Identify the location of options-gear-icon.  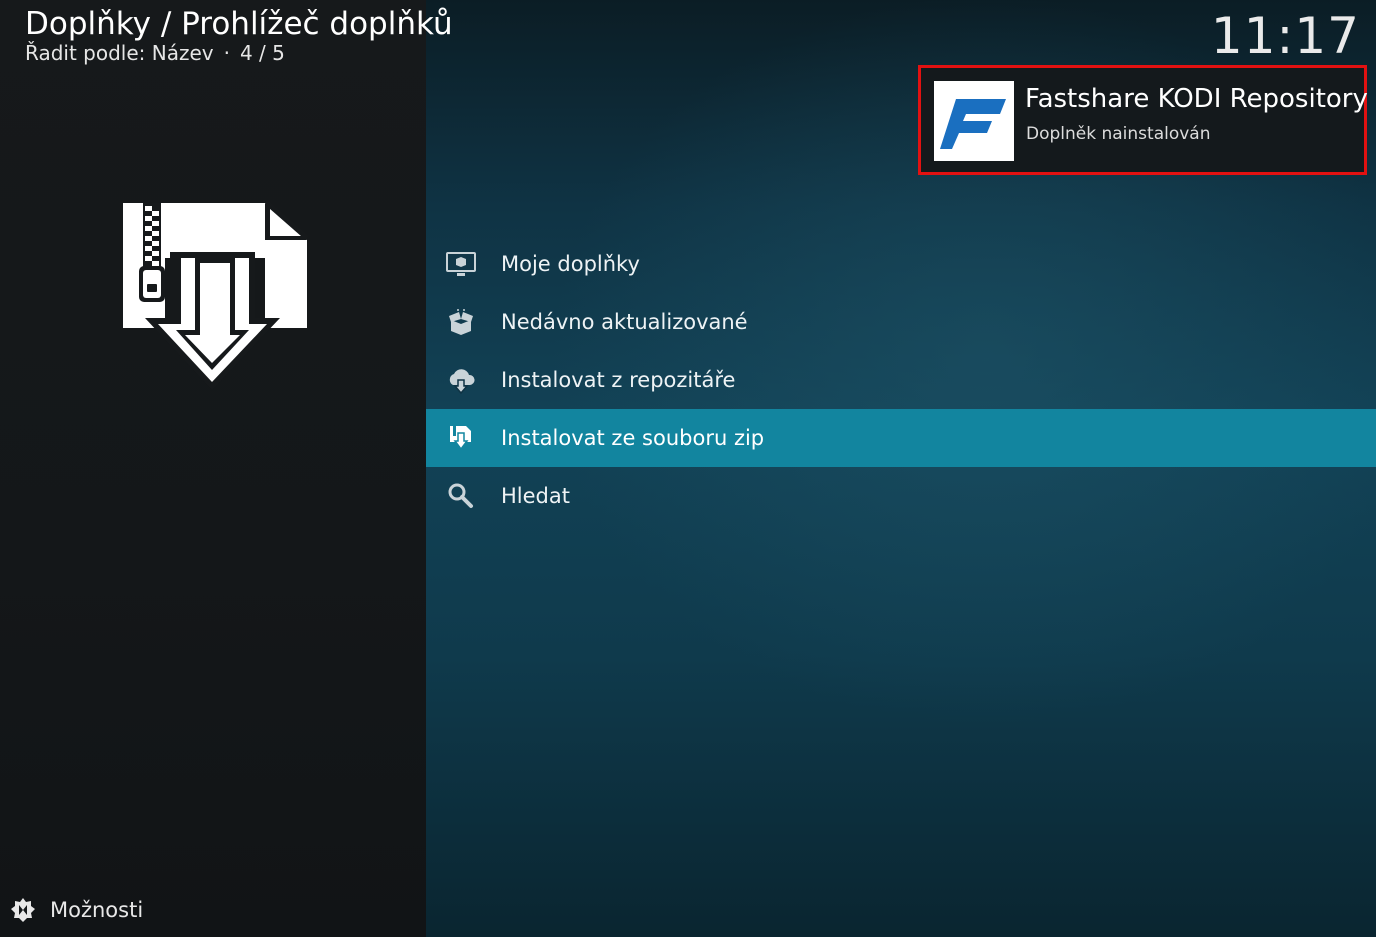
(23, 910).